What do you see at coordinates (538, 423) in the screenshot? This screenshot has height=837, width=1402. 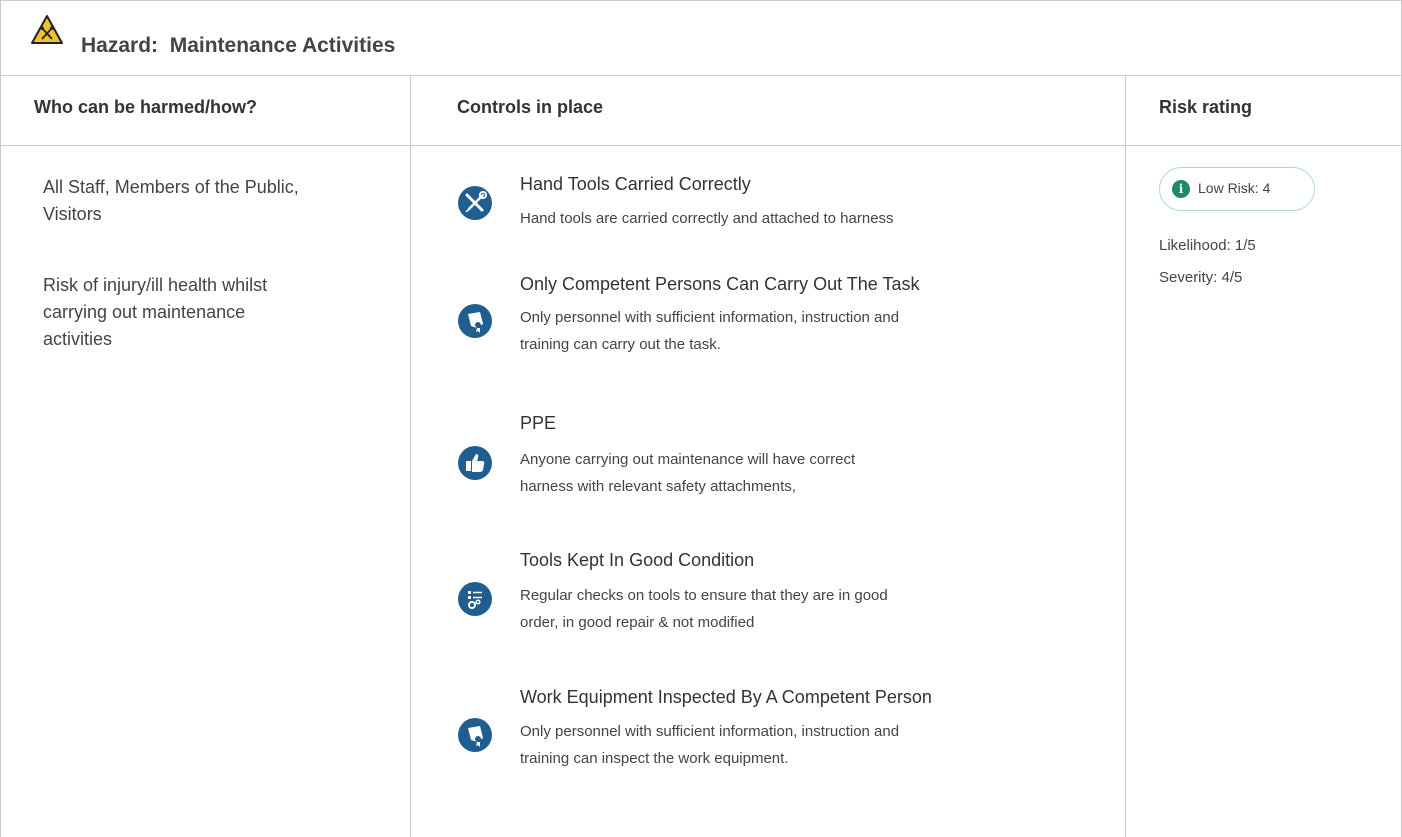 I see `control-title: PPE` at bounding box center [538, 423].